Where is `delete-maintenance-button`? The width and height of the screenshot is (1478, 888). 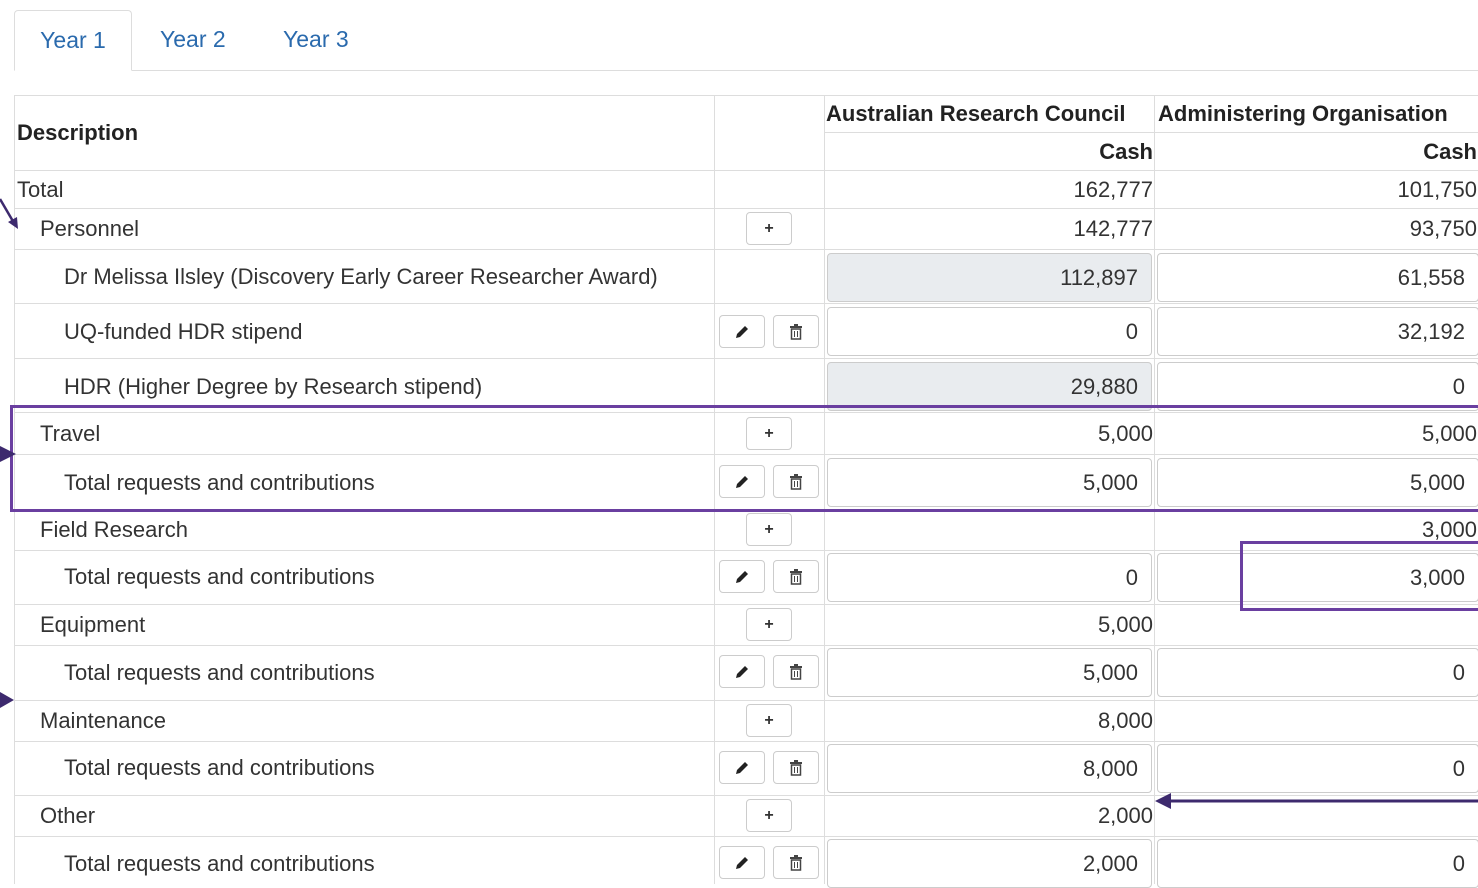 delete-maintenance-button is located at coordinates (796, 767).